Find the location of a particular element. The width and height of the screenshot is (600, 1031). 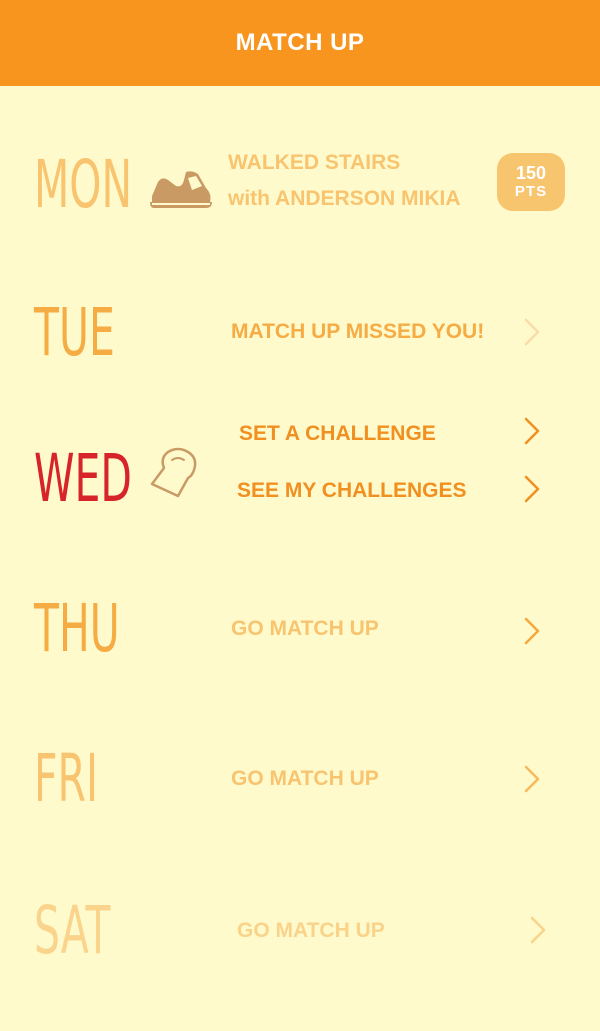

day-label-tue: TUE is located at coordinates (74, 332).